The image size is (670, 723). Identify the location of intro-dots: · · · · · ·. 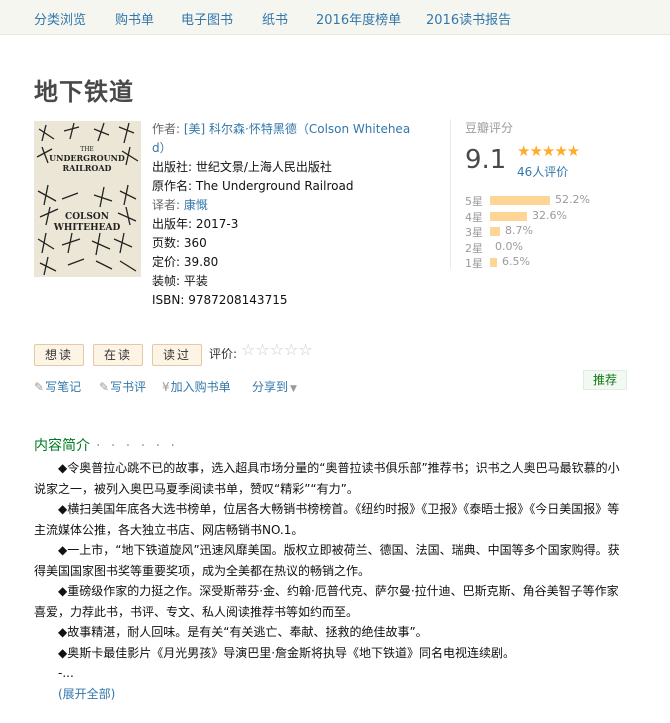
(137, 446).